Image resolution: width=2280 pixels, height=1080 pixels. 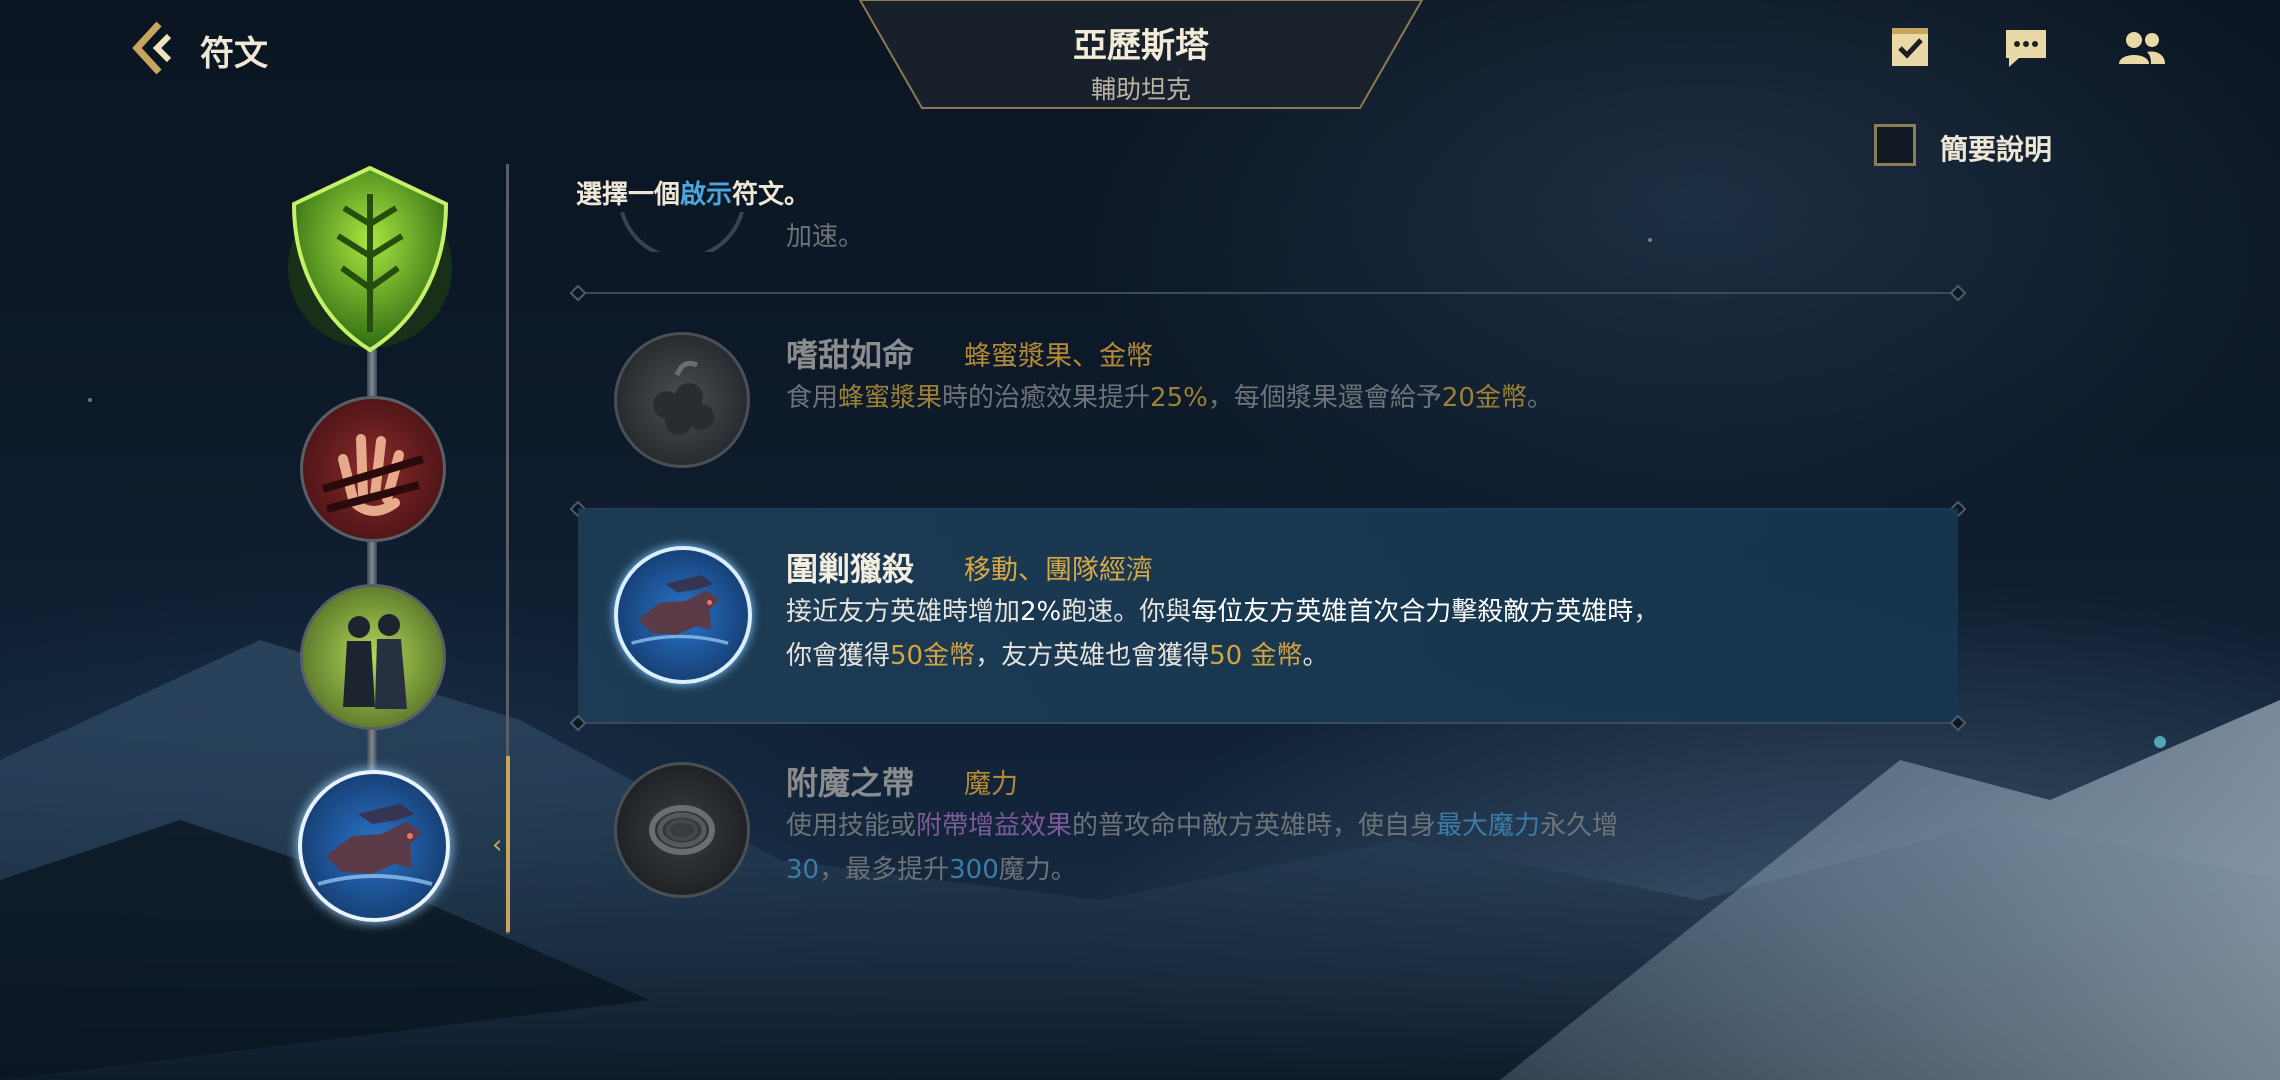 I want to click on selection-pointer-icon: ‹, so click(x=497, y=845).